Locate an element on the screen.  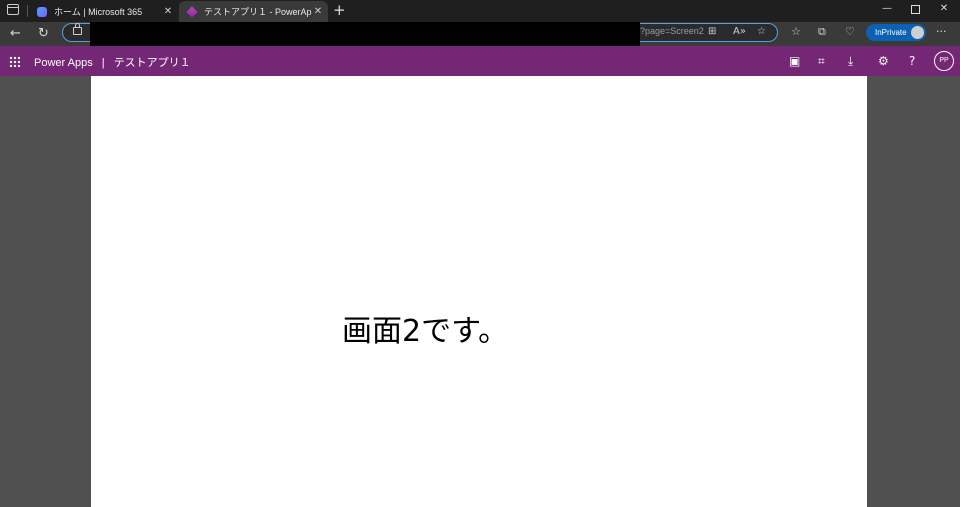
redacted-url is located at coordinates (365, 34).